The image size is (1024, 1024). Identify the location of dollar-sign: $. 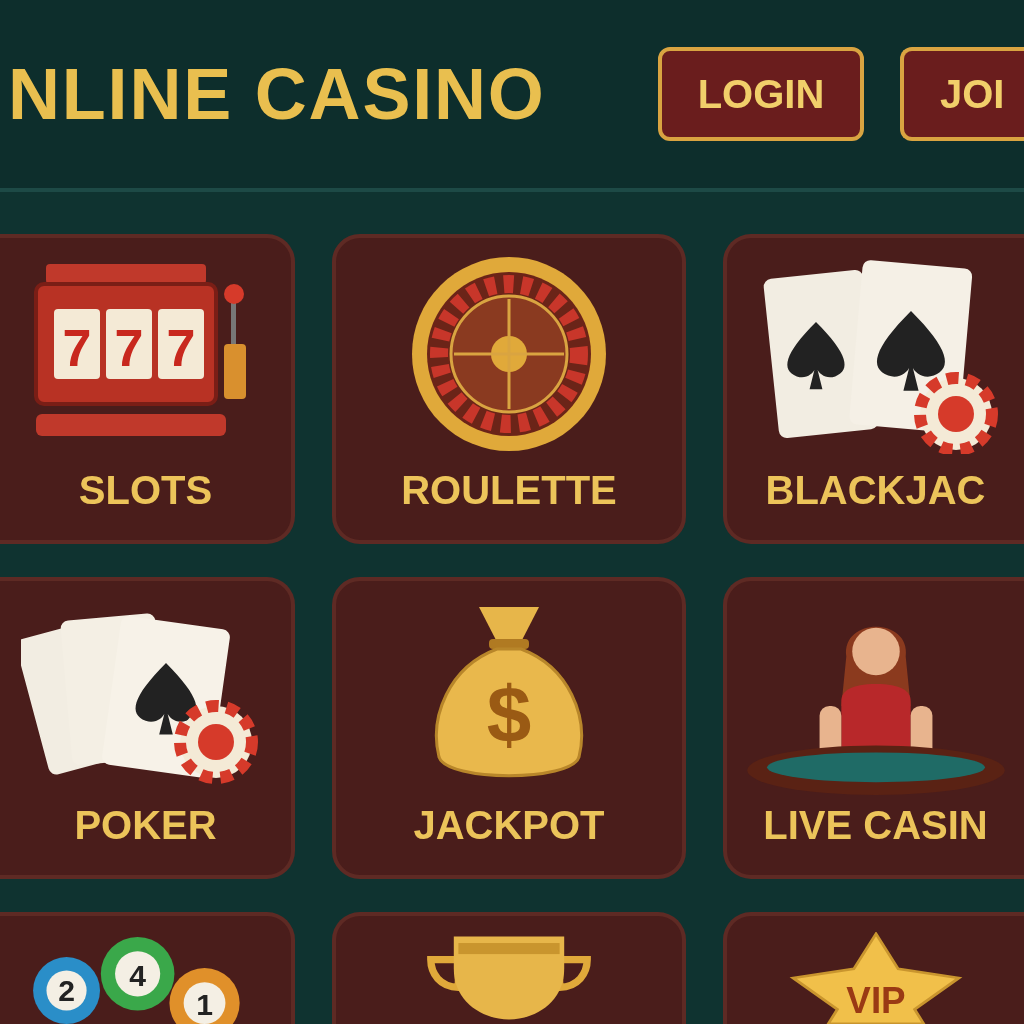
(509, 714).